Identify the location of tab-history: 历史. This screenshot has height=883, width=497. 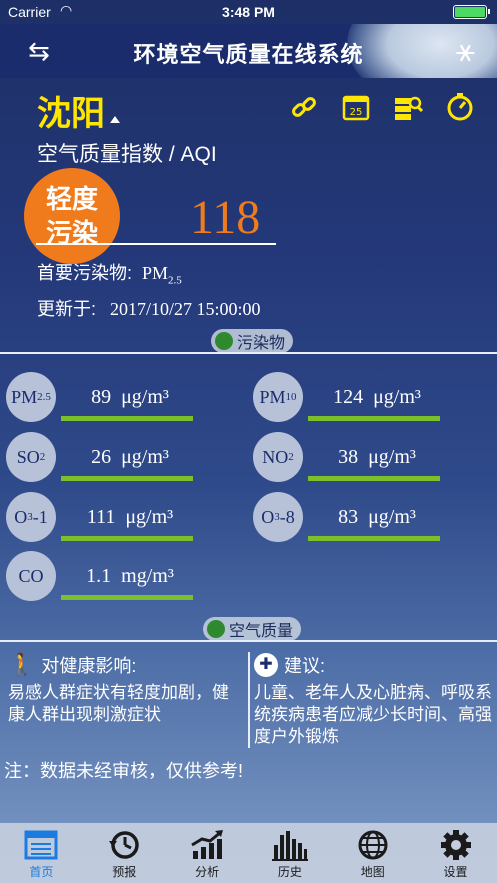
(289, 853).